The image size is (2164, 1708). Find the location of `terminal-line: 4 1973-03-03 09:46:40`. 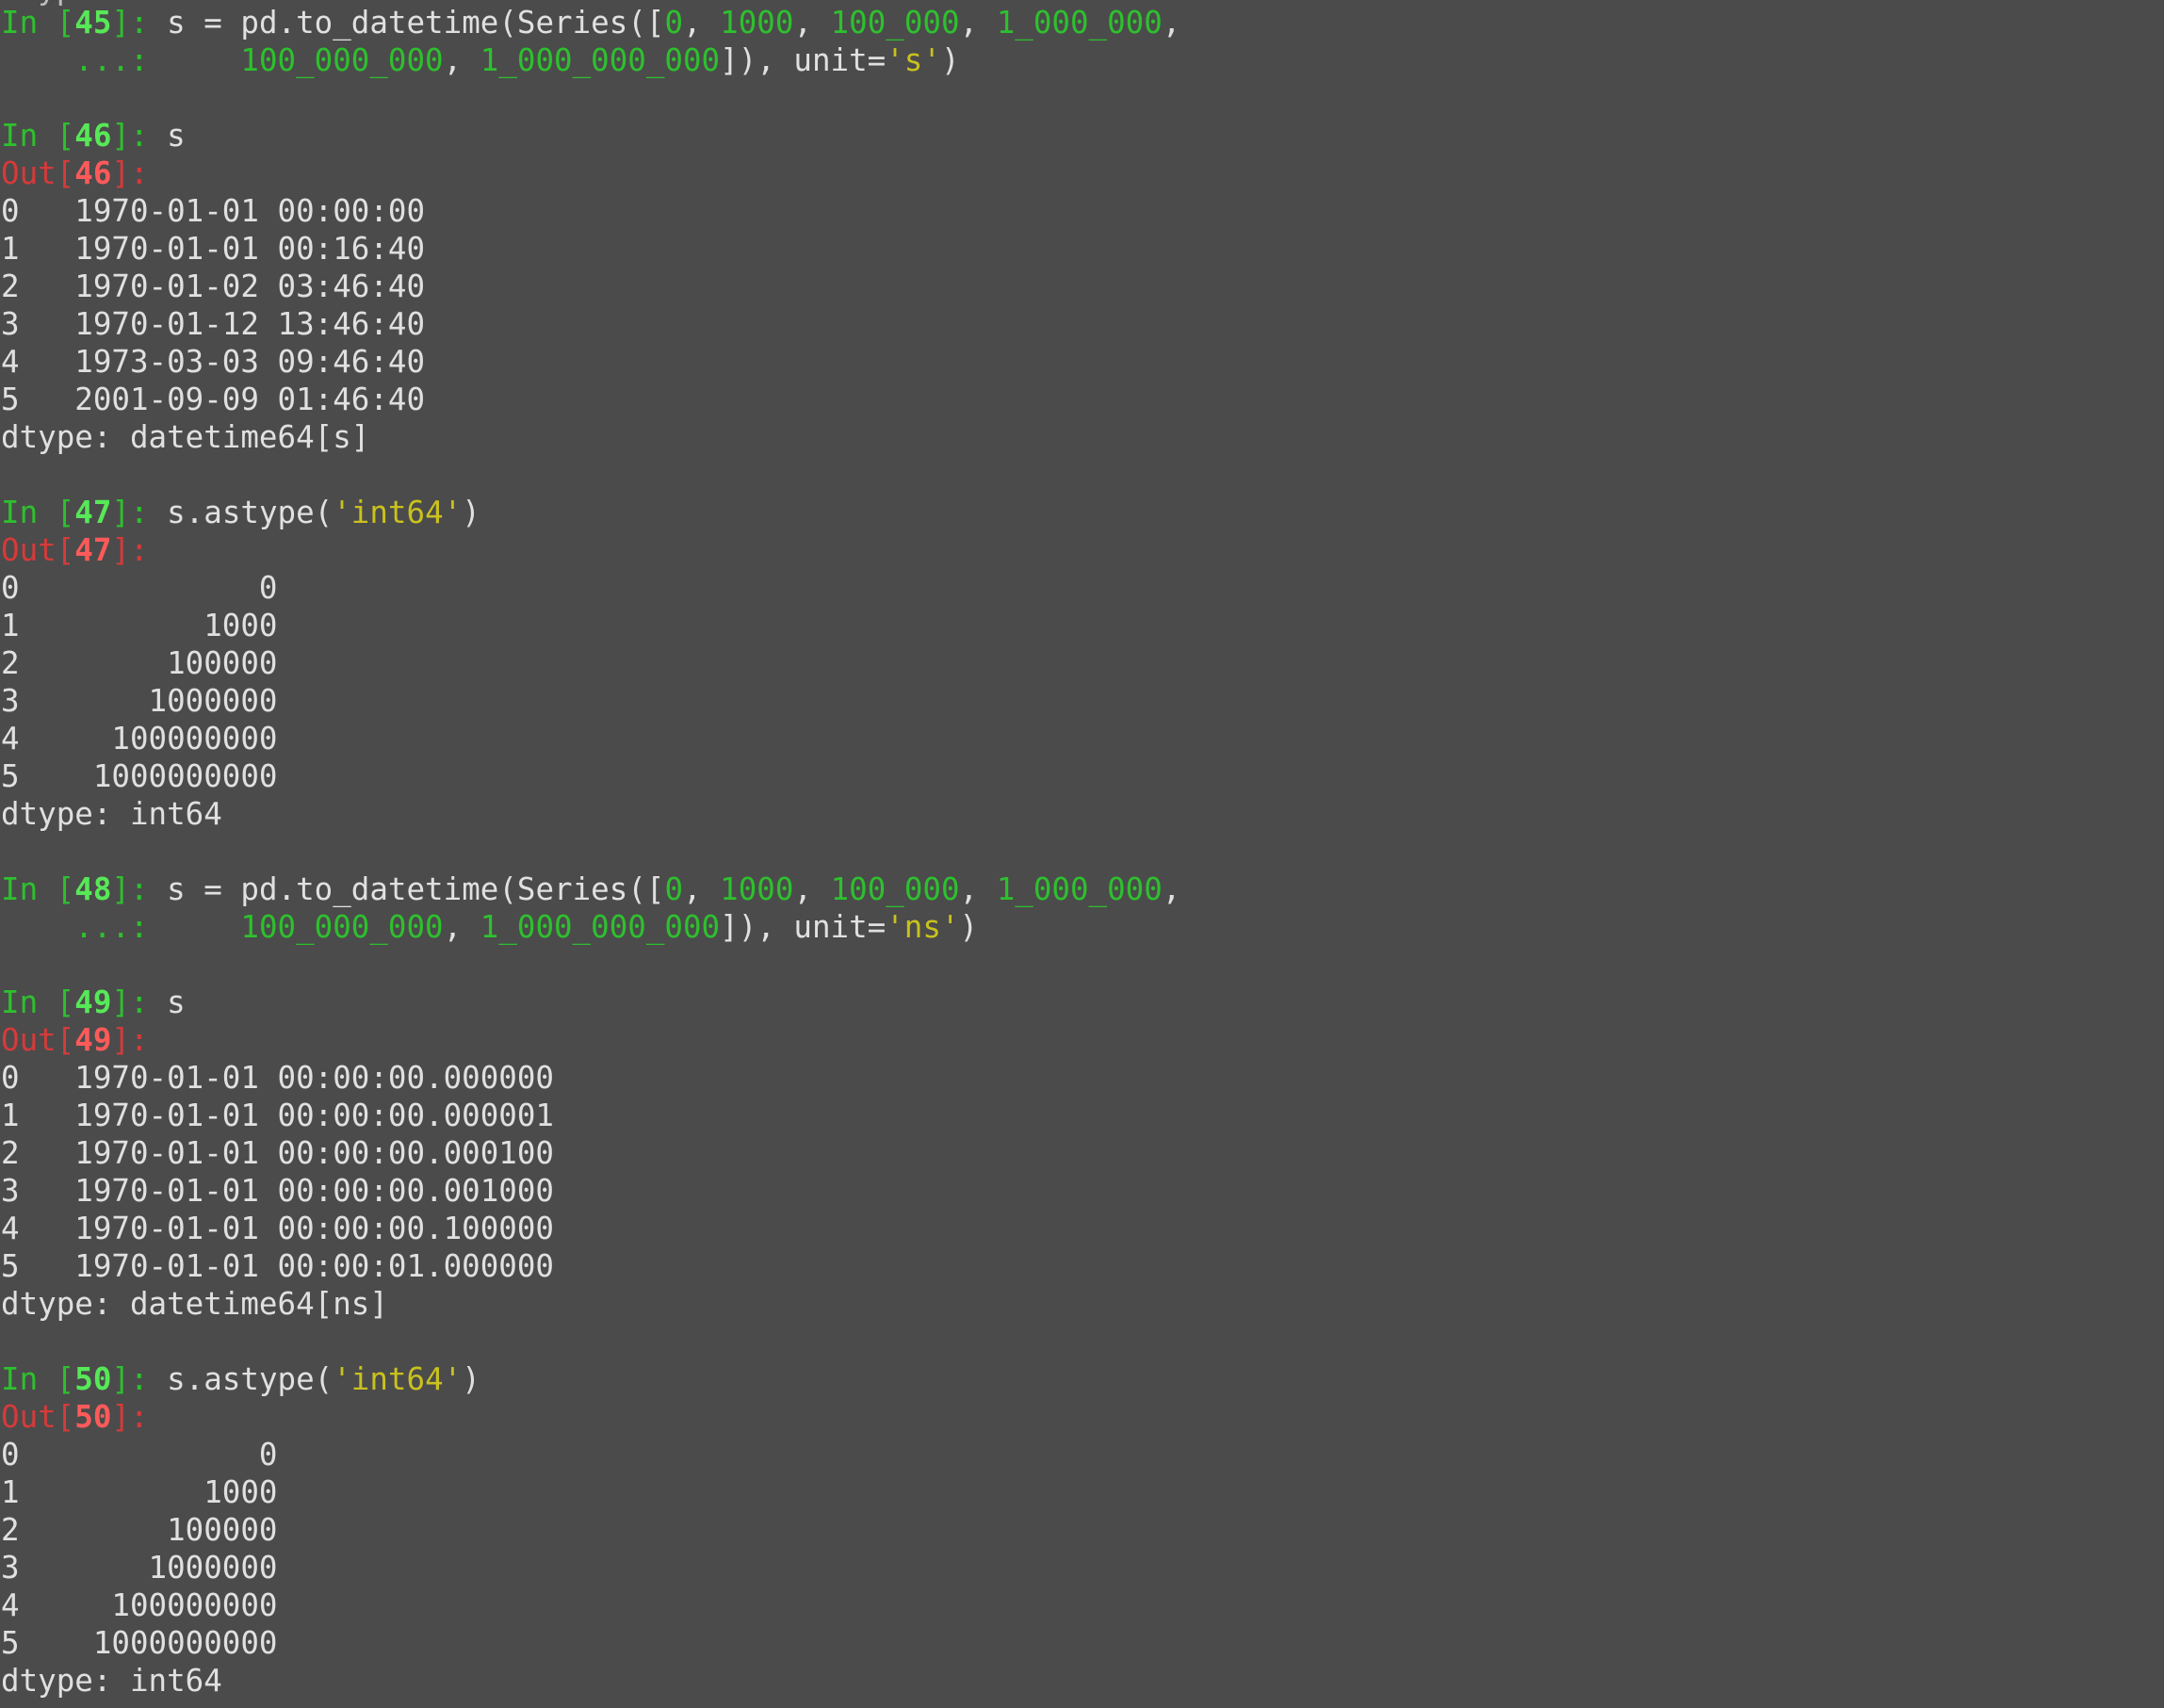

terminal-line: 4 1973-03-03 09:46:40 is located at coordinates (213, 362).